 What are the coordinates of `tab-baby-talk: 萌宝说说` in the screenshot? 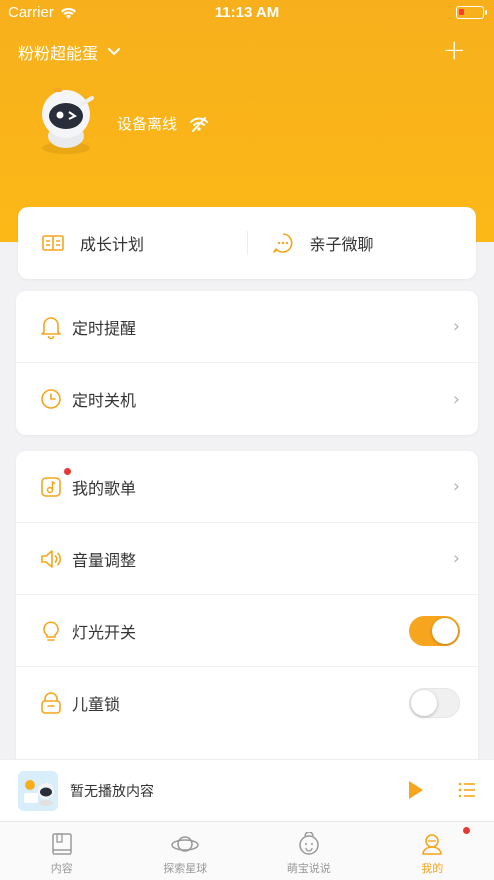 It's located at (309, 851).